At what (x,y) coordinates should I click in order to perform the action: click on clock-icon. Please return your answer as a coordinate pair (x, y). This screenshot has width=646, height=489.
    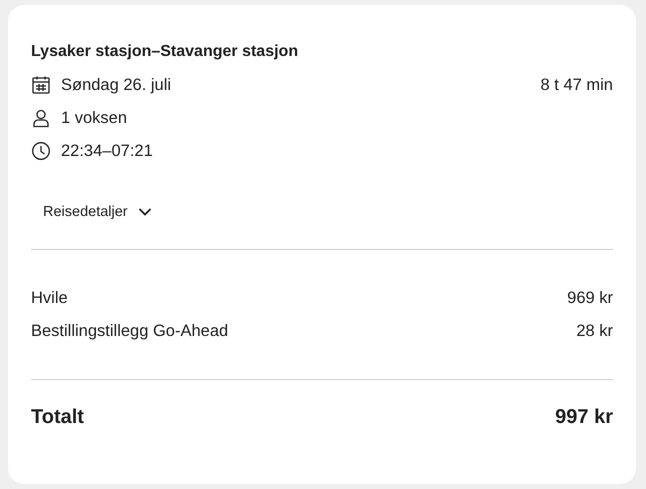
    Looking at the image, I should click on (41, 151).